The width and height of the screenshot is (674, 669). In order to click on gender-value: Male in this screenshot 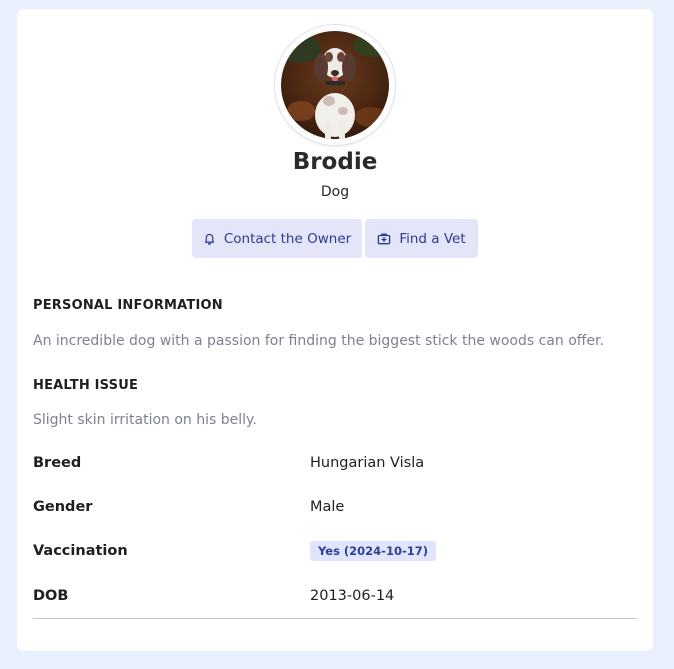, I will do `click(327, 507)`.